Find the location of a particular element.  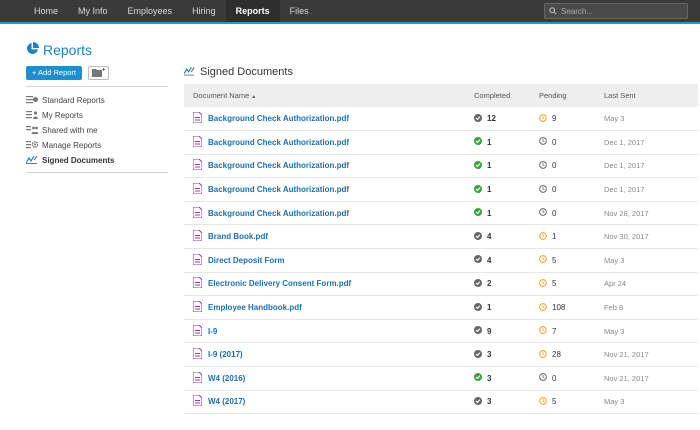

nav-employees: Employees is located at coordinates (150, 11).